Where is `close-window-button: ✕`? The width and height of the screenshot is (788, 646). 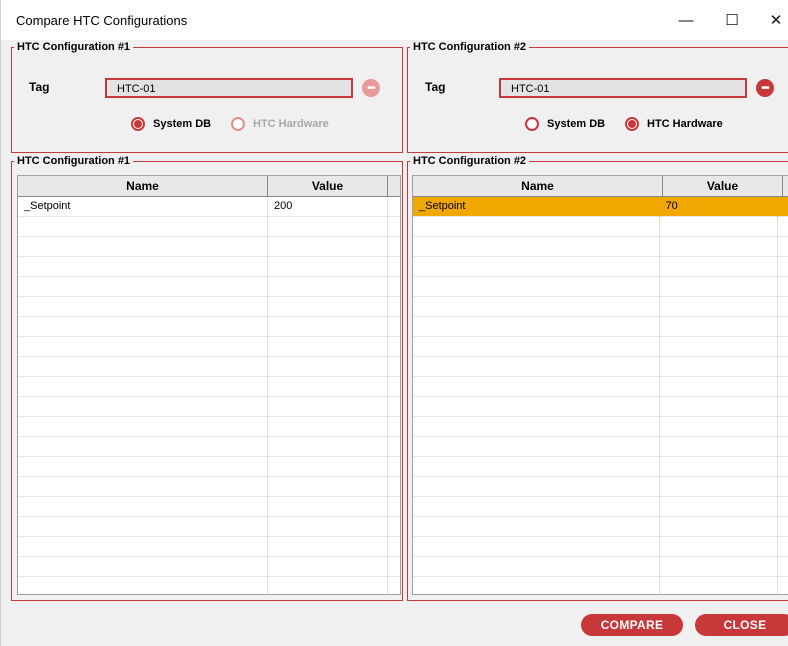 close-window-button: ✕ is located at coordinates (770, 20).